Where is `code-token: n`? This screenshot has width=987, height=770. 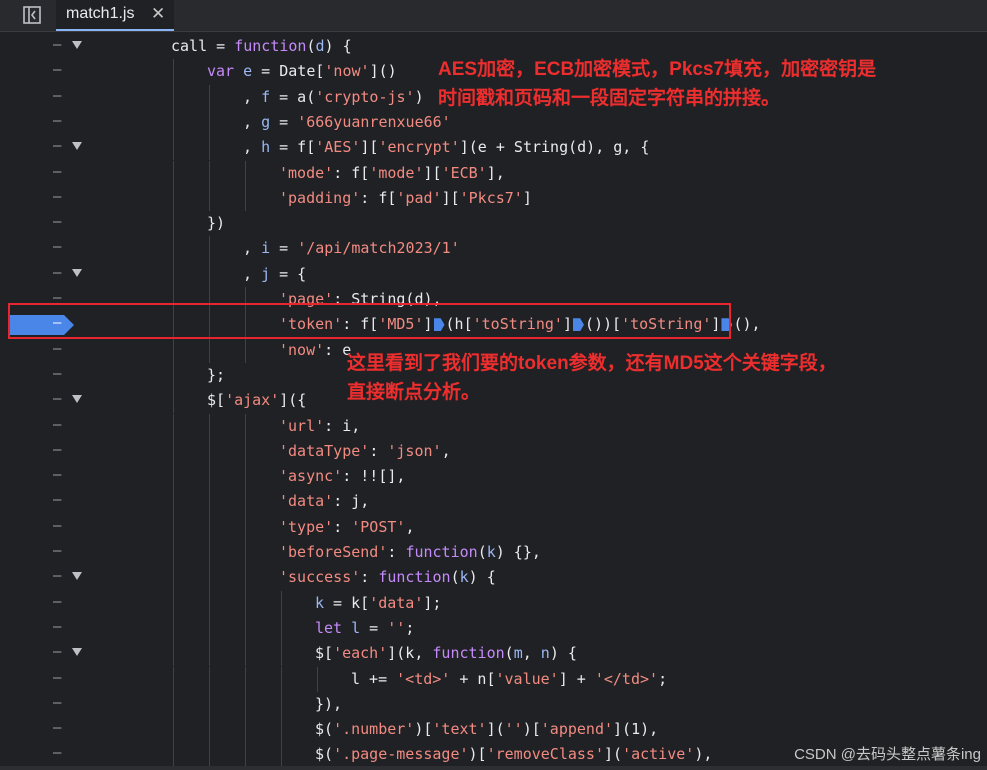 code-token: n is located at coordinates (545, 653).